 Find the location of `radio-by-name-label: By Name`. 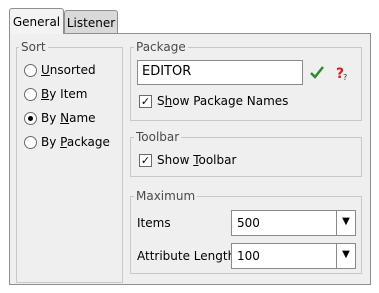

radio-by-name-label: By Name is located at coordinates (68, 118).